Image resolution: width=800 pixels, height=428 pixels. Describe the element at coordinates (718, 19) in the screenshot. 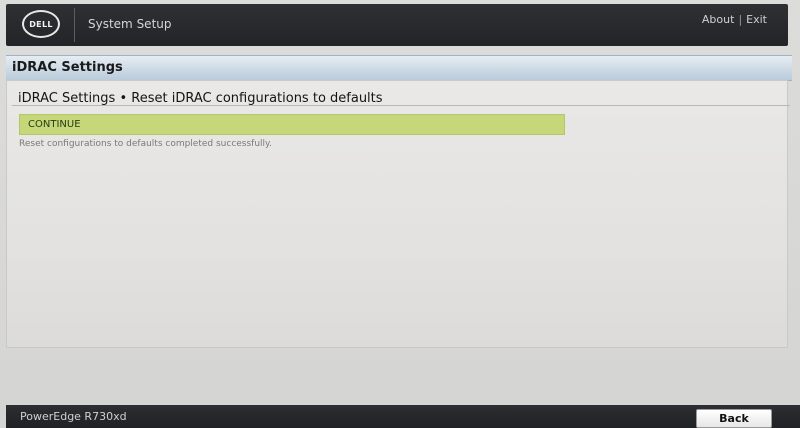

I see `about-link: About` at that location.